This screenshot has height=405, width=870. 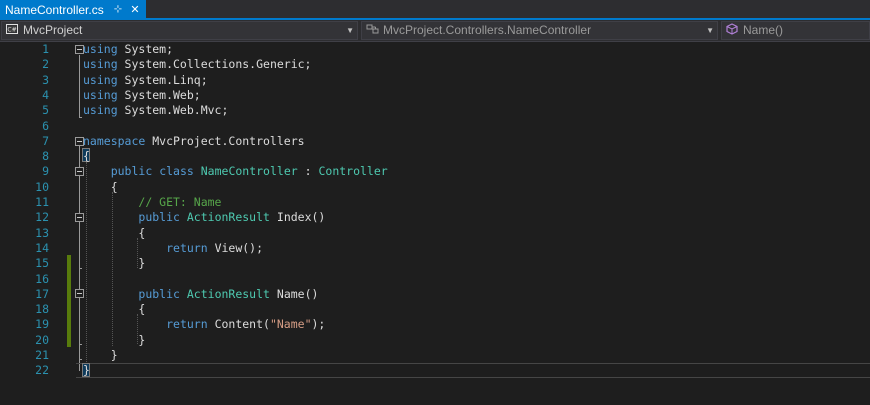 I want to click on code-token: );, so click(x=318, y=324).